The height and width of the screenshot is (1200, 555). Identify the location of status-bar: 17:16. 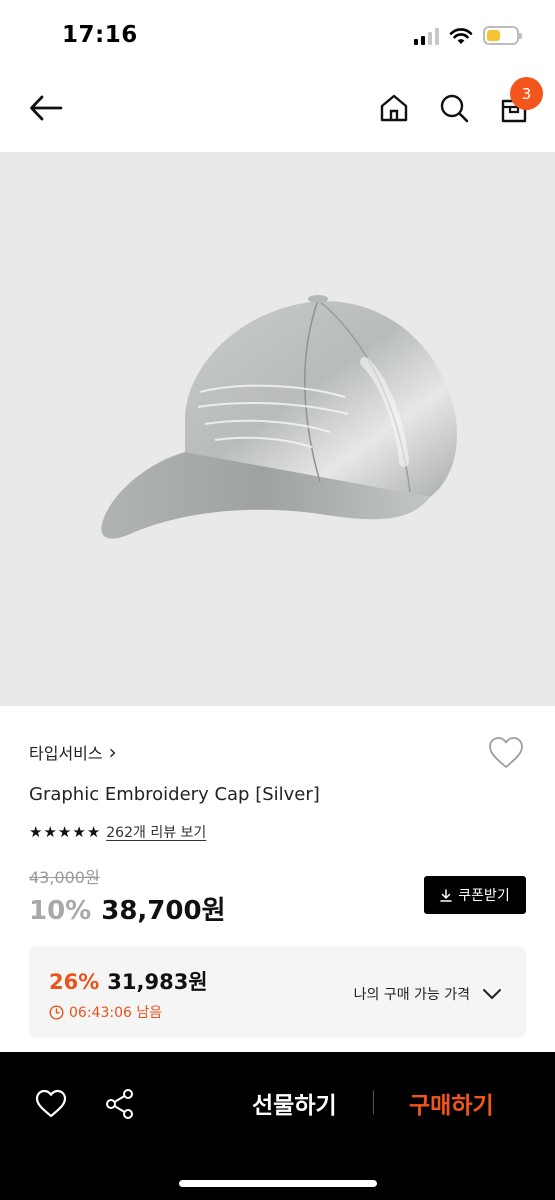
(277, 35).